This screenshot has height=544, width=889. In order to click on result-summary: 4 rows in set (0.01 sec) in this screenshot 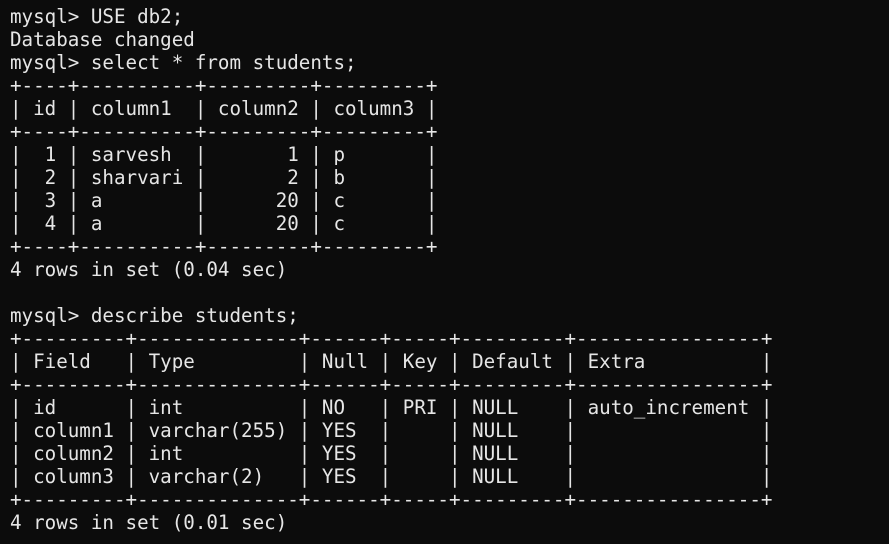, I will do `click(149, 522)`.